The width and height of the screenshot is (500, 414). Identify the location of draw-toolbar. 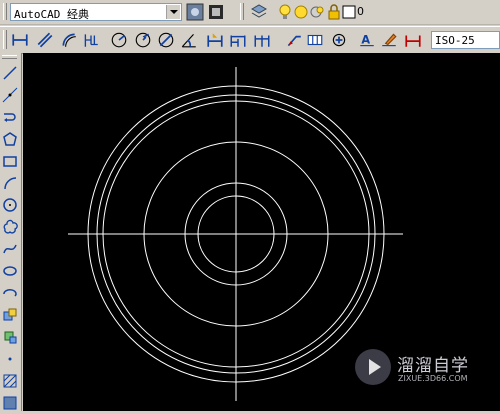
(11, 232).